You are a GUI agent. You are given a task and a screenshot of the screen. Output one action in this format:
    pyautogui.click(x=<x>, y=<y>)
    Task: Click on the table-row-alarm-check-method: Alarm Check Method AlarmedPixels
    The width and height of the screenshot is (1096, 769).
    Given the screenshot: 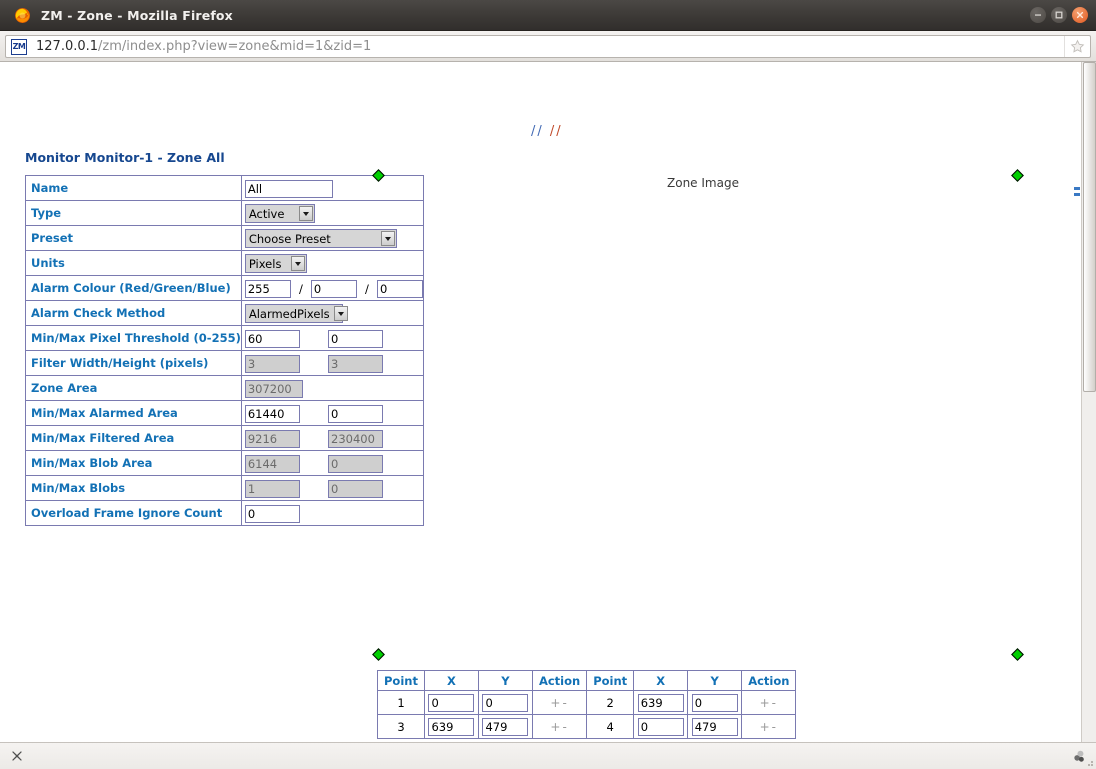 What is the action you would take?
    pyautogui.click(x=224, y=313)
    